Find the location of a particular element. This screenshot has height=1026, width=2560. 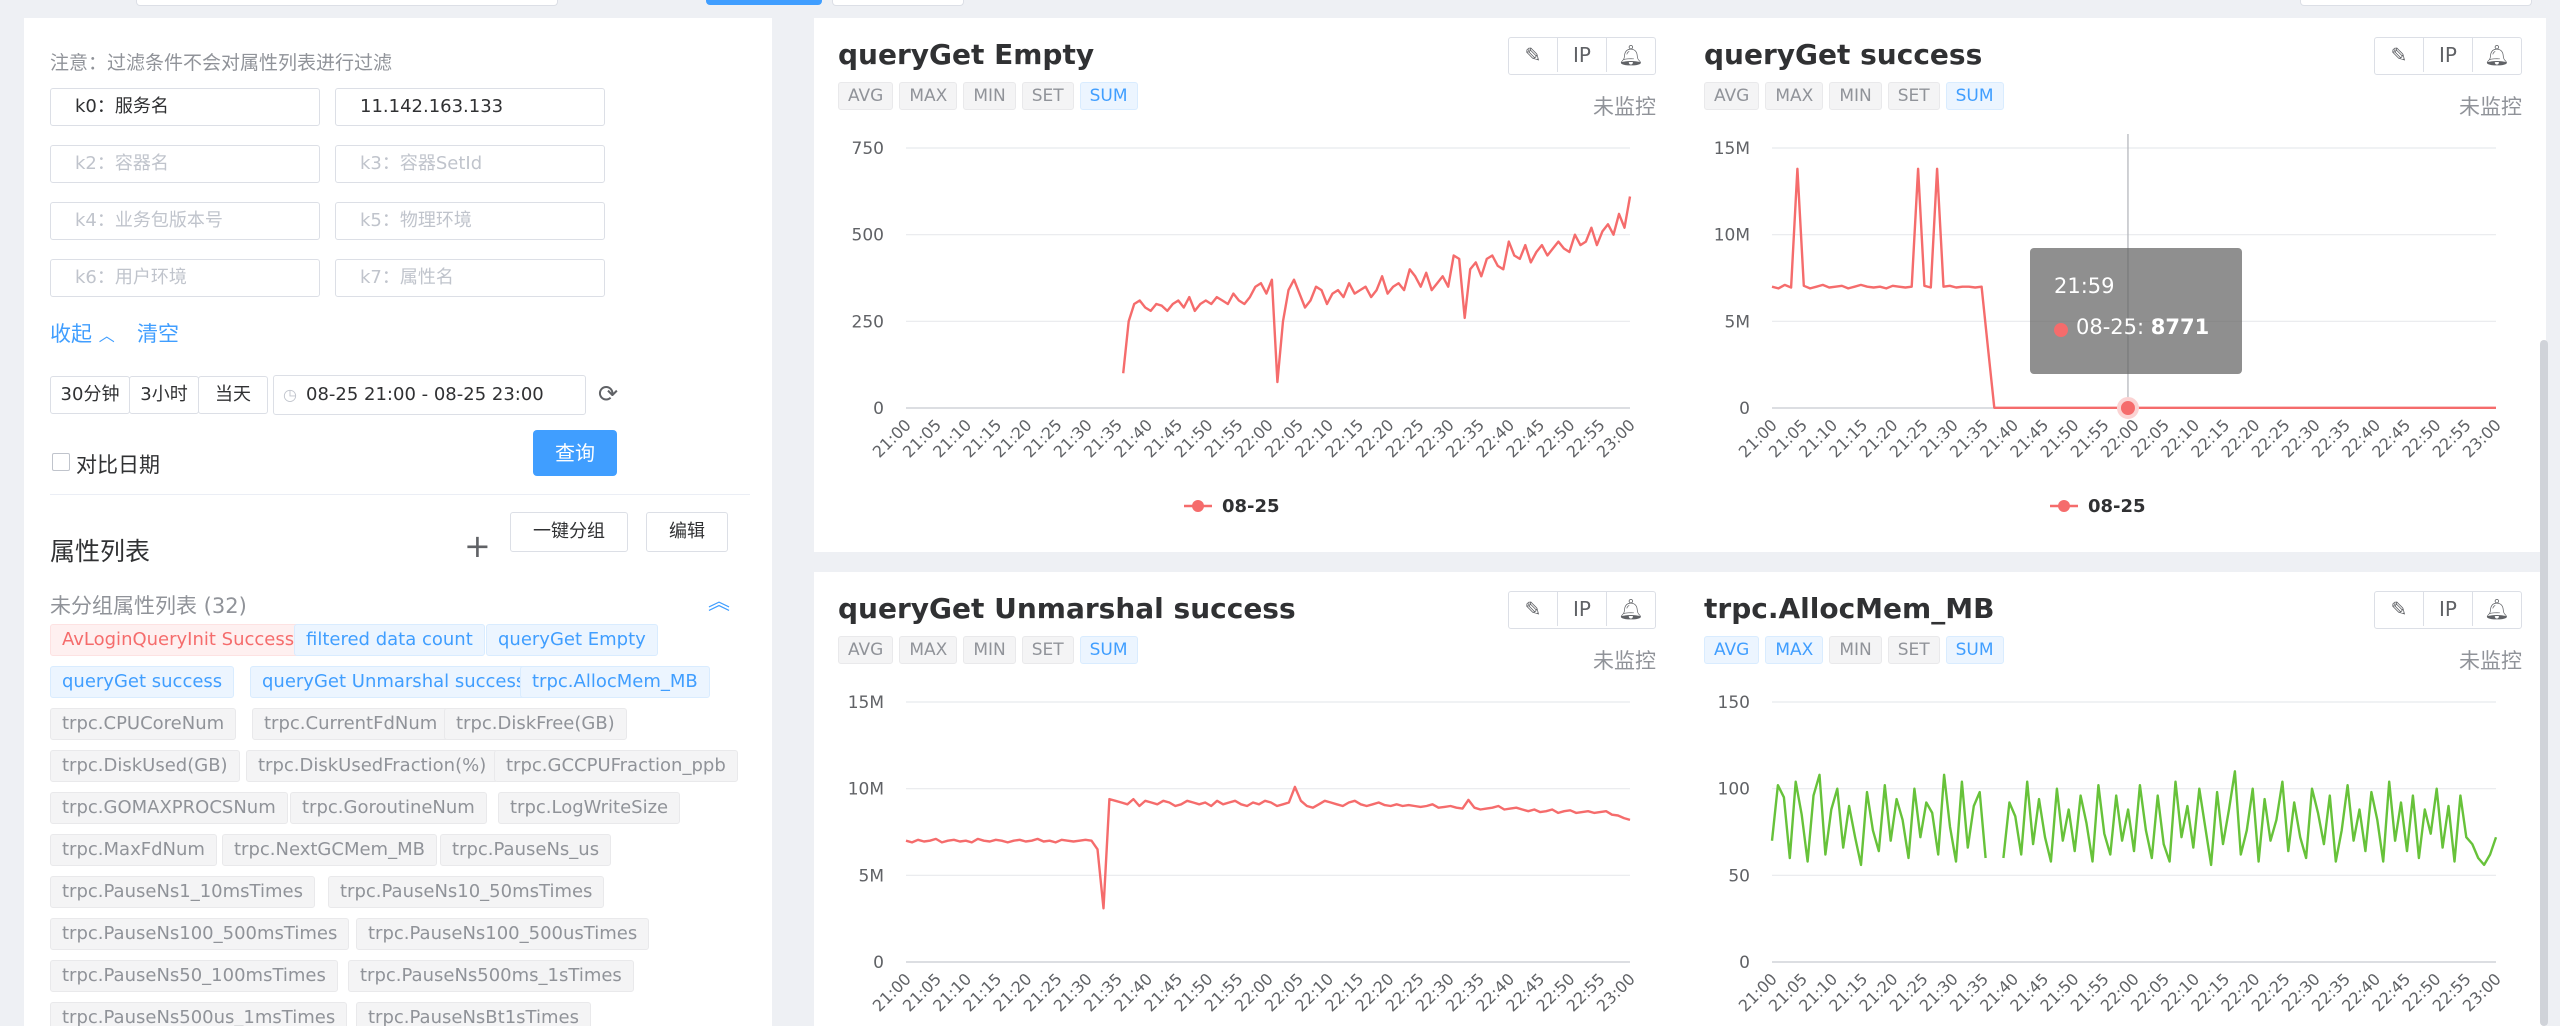

attribute-tag: trpc.PauseNs500ms_1sTimes is located at coordinates (491, 976).